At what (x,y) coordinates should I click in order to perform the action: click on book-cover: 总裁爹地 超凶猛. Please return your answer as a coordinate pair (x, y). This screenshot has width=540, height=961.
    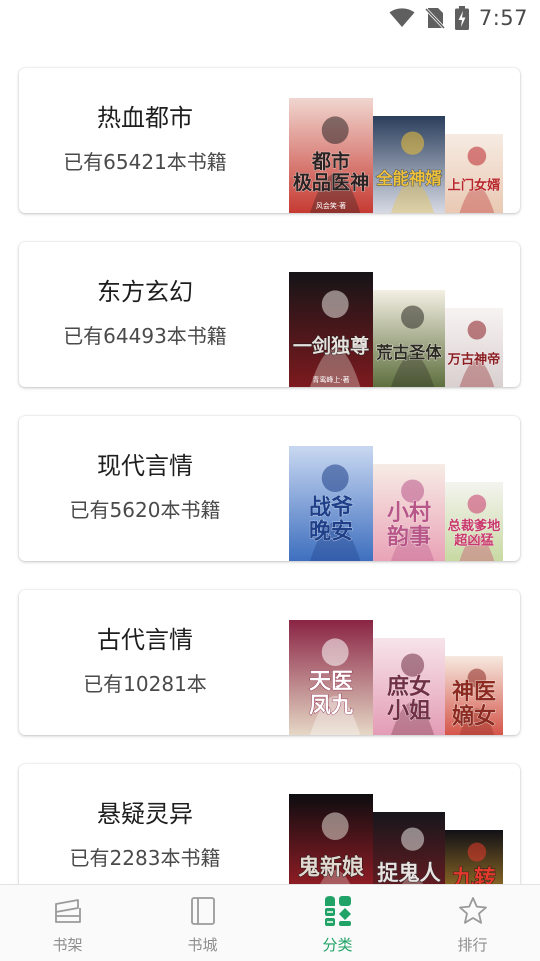
    Looking at the image, I should click on (474, 521).